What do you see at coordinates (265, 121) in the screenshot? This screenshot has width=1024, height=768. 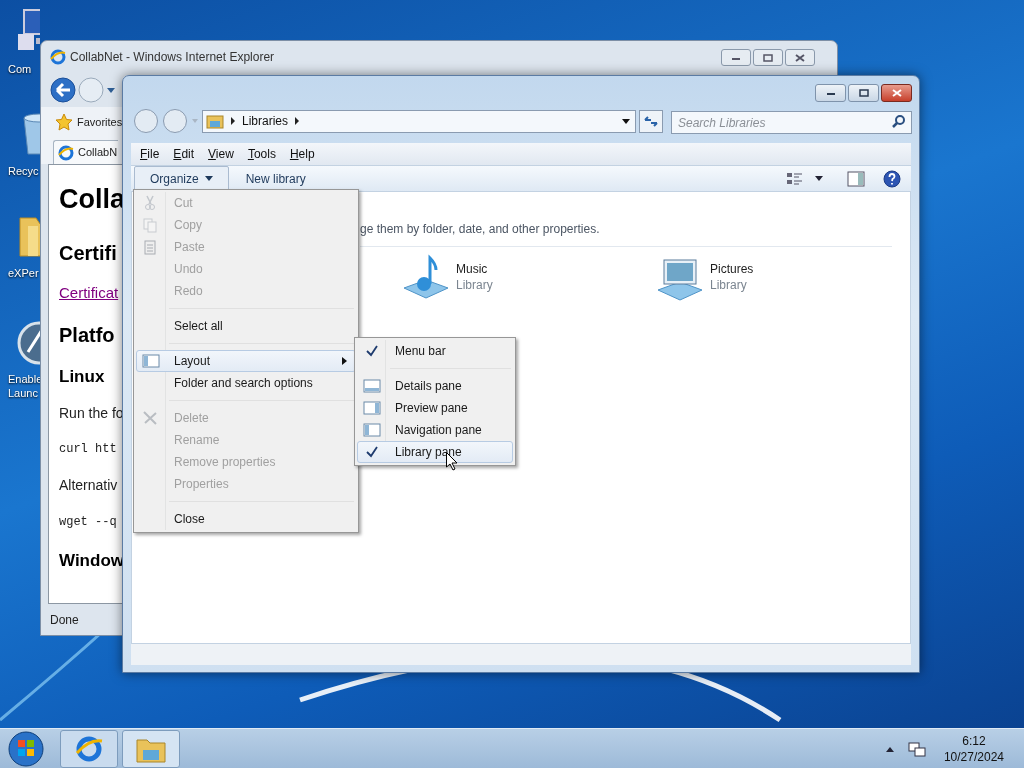 I see `breadcrumb-item: Libraries` at bounding box center [265, 121].